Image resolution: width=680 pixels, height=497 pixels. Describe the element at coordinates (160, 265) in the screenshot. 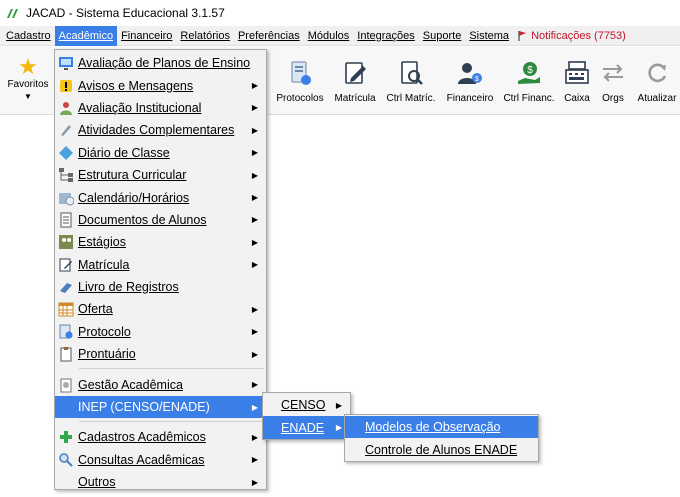

I see `menu-item-matricula: Matrícula ▶` at that location.